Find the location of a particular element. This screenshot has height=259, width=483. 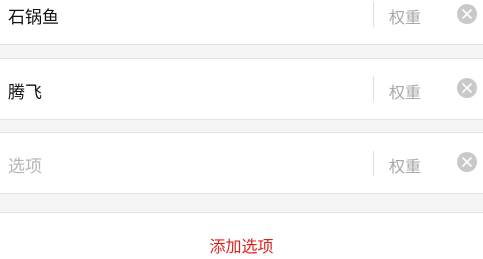

option-input-placeholder: 选项 is located at coordinates (25, 164).